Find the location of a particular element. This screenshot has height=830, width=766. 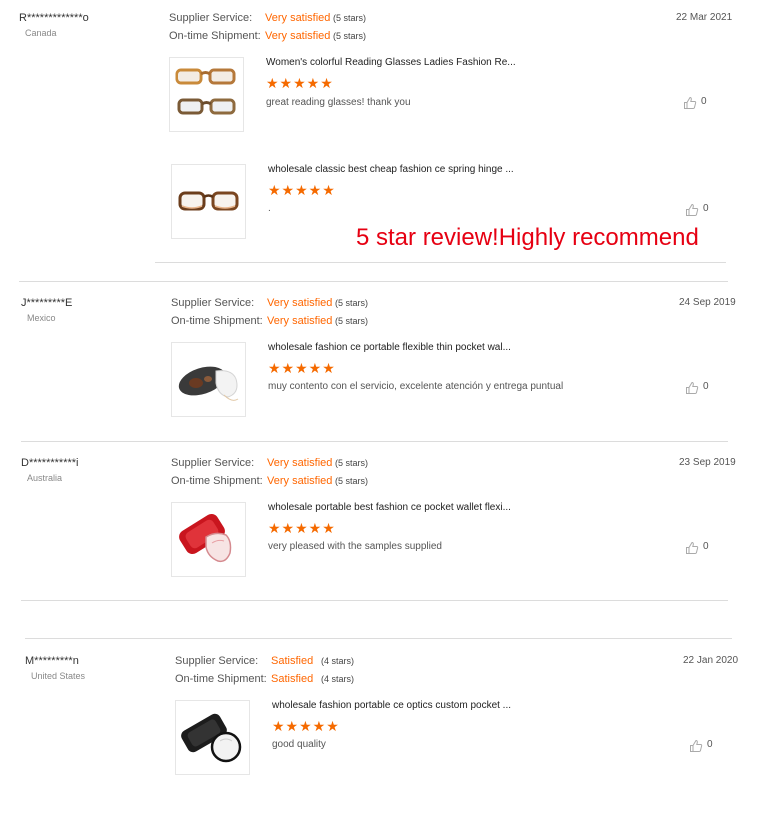

reviewer-name: J*********E is located at coordinates (47, 303).